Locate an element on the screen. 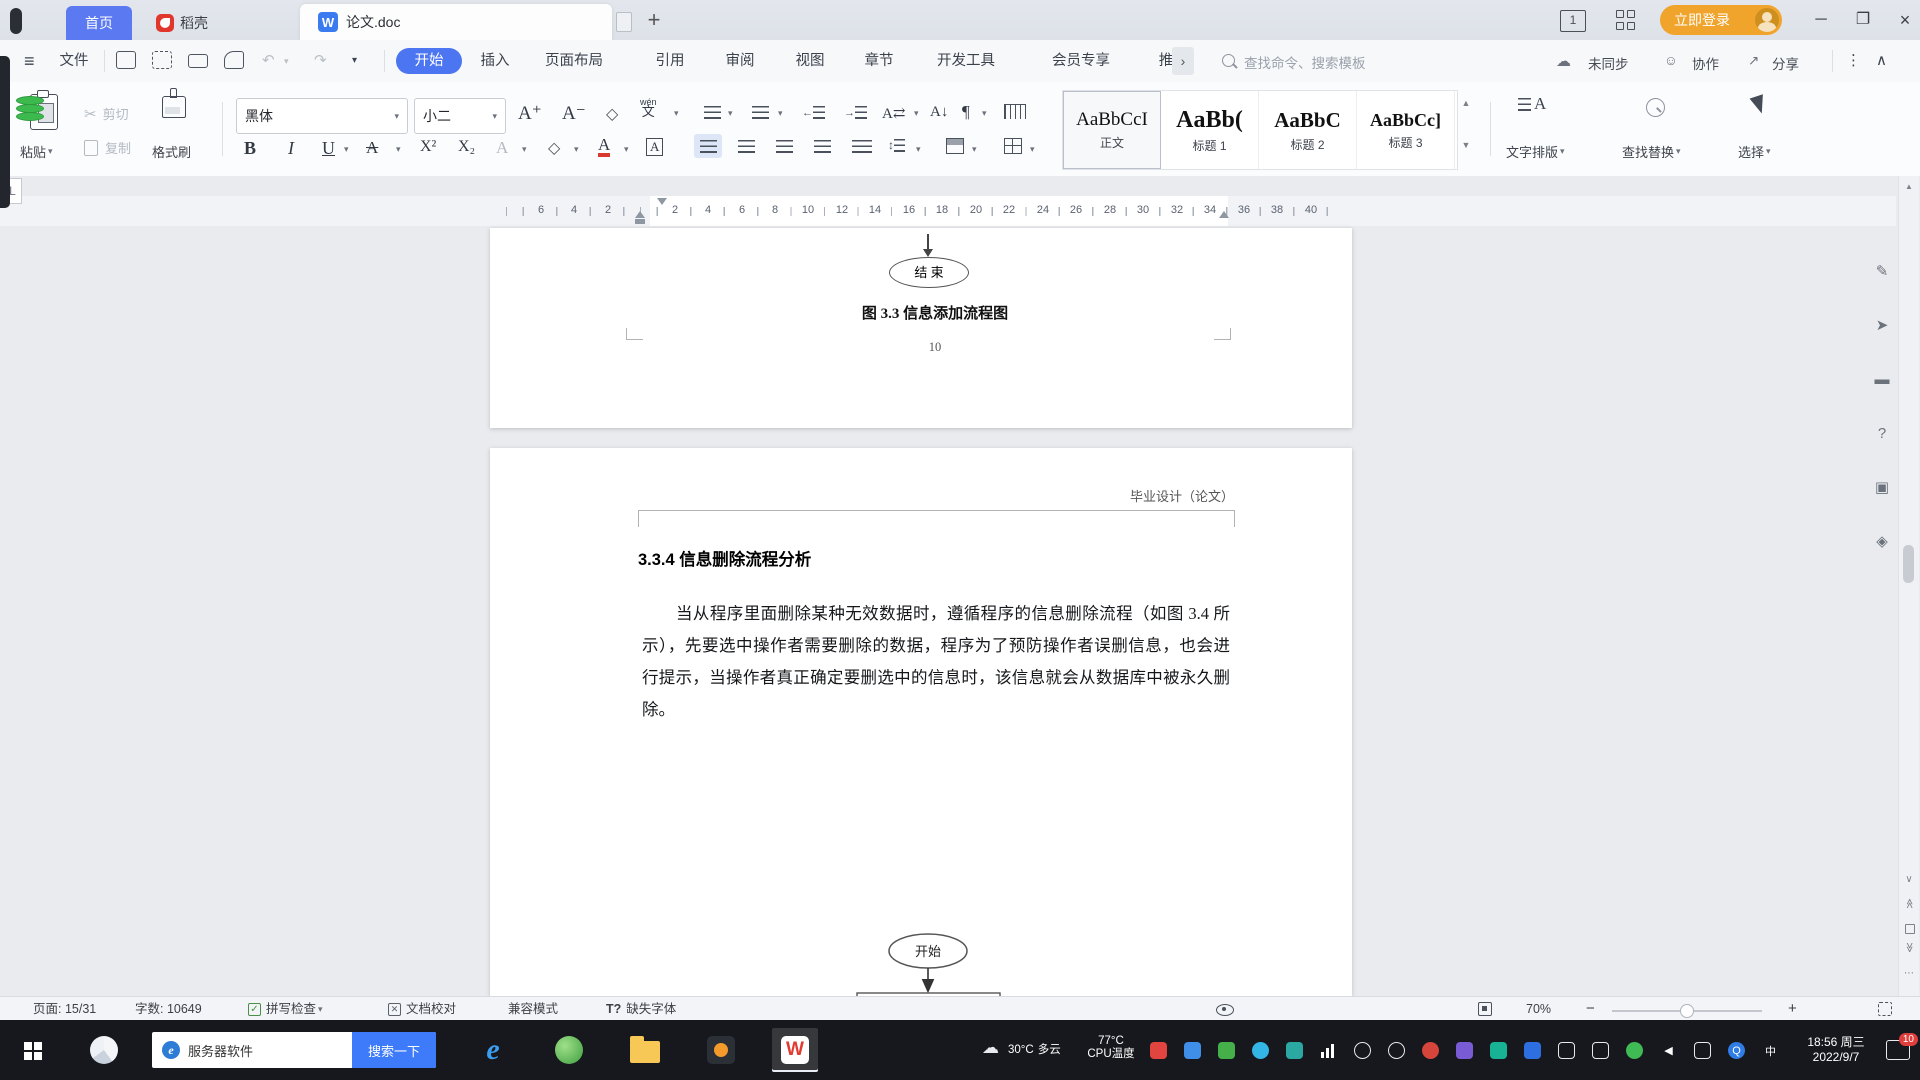  screenshot-tool-icon: ▣ is located at coordinates (1882, 488).